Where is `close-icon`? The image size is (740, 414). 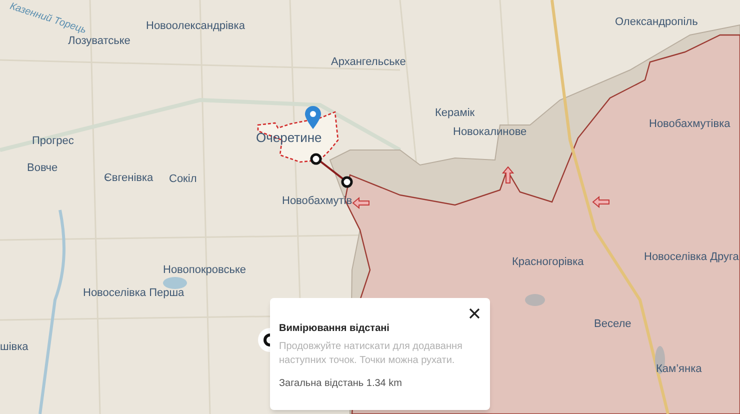 close-icon is located at coordinates (474, 313).